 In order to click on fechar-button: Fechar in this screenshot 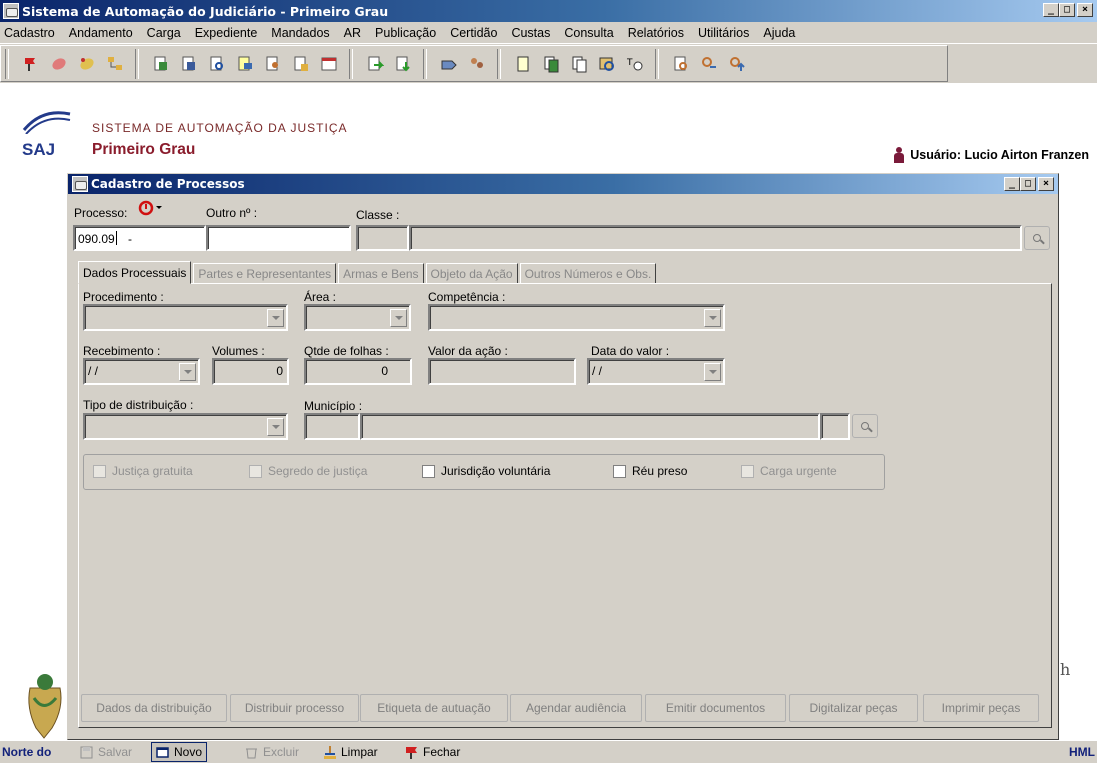, I will do `click(432, 752)`.